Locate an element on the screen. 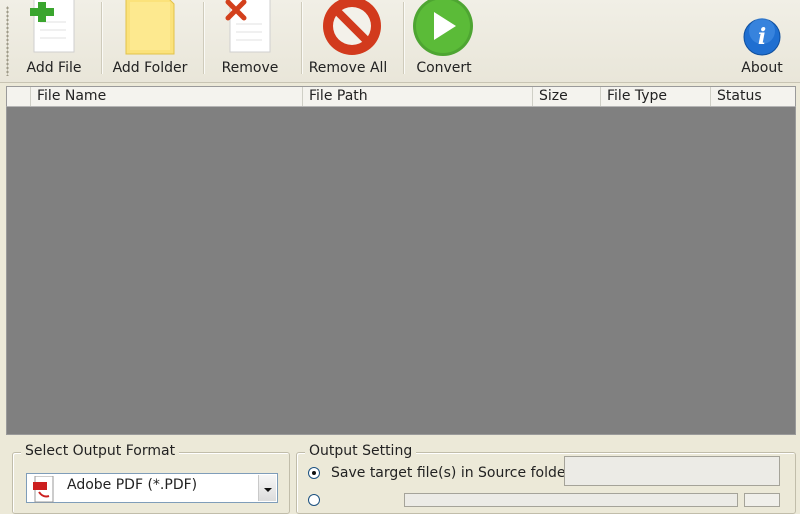 Image resolution: width=800 pixels, height=514 pixels. convert-button: Convert is located at coordinates (444, 40).